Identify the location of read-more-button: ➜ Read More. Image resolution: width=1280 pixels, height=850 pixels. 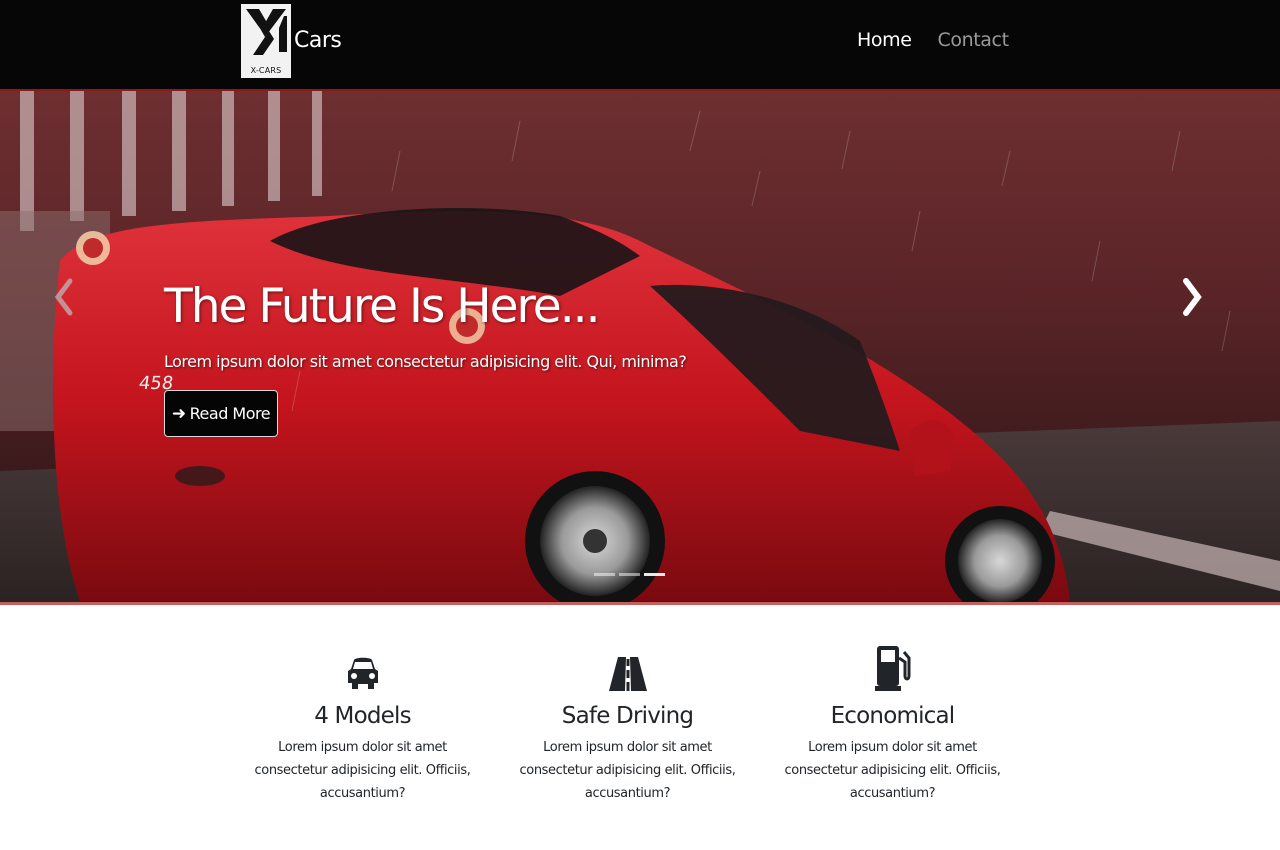
(221, 413).